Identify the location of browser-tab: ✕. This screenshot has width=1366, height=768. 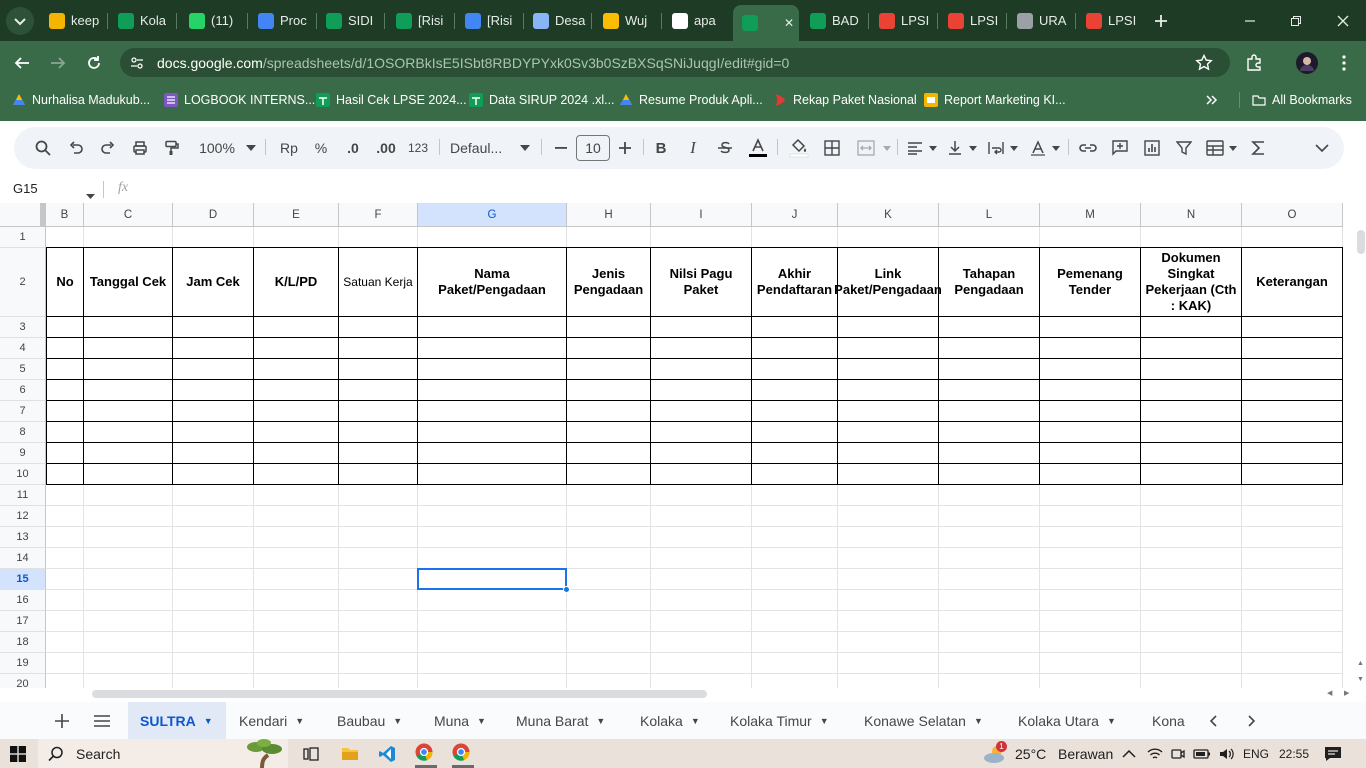
(766, 23).